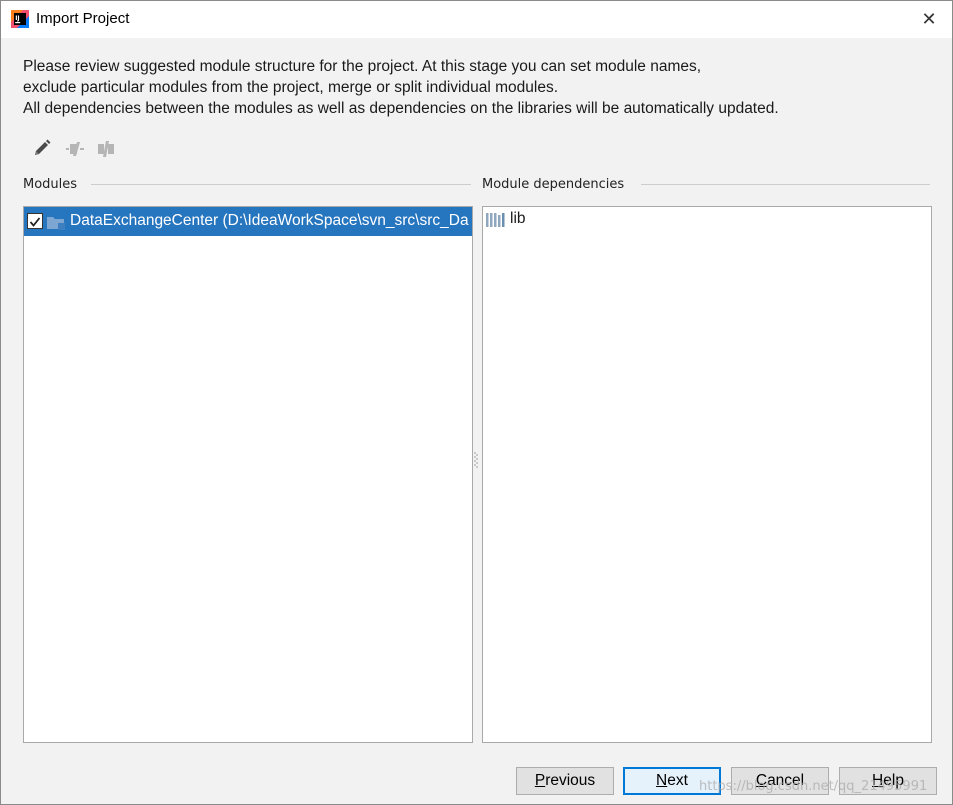  I want to click on intellij-app-icon: IJ, so click(20, 19).